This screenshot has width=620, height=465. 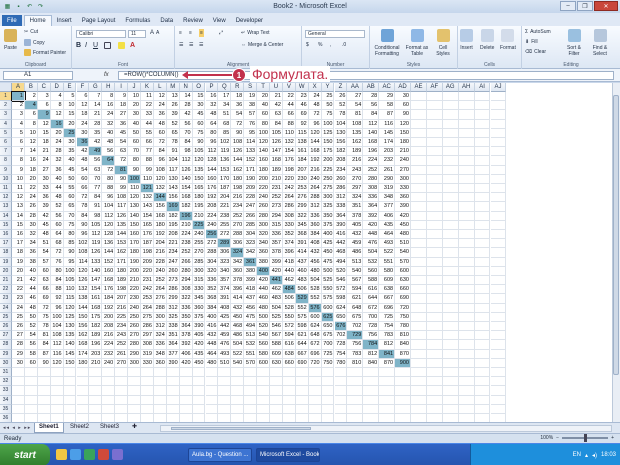 What do you see at coordinates (341, 87) in the screenshot?
I see `column-header: Z` at bounding box center [341, 87].